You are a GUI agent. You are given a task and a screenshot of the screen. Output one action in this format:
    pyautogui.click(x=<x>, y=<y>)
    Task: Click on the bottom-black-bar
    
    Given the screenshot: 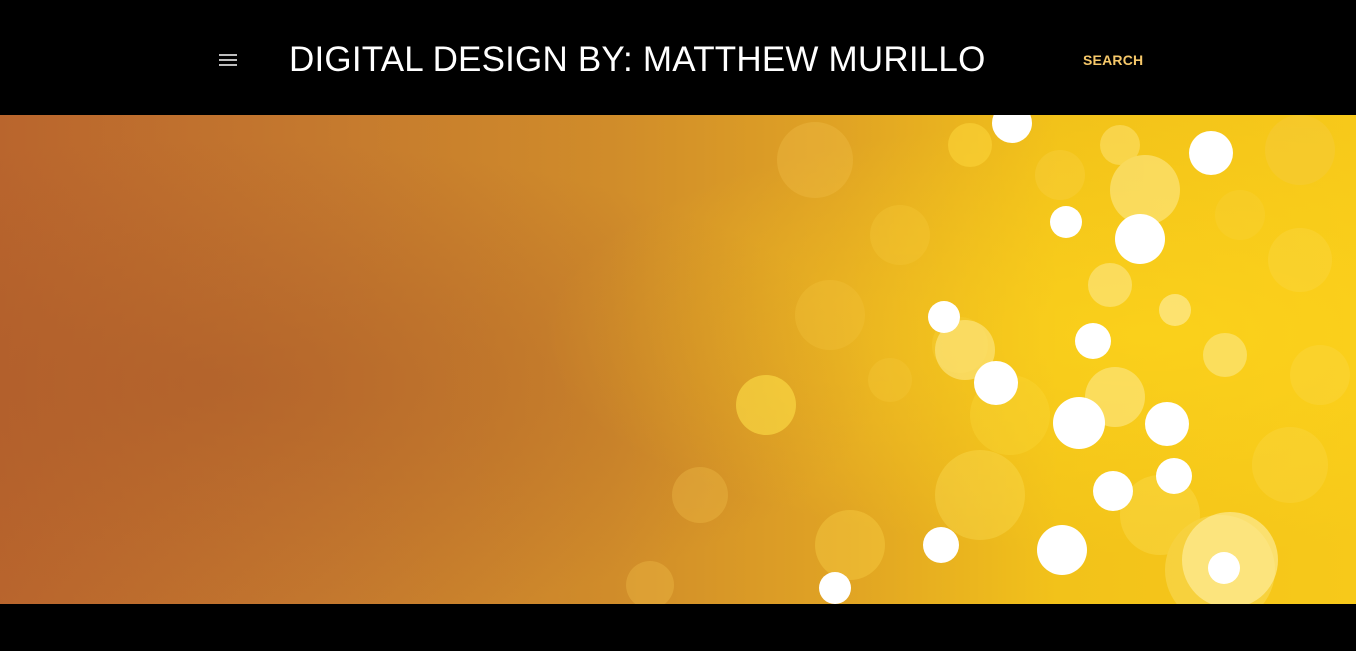 What is the action you would take?
    pyautogui.click(x=678, y=627)
    